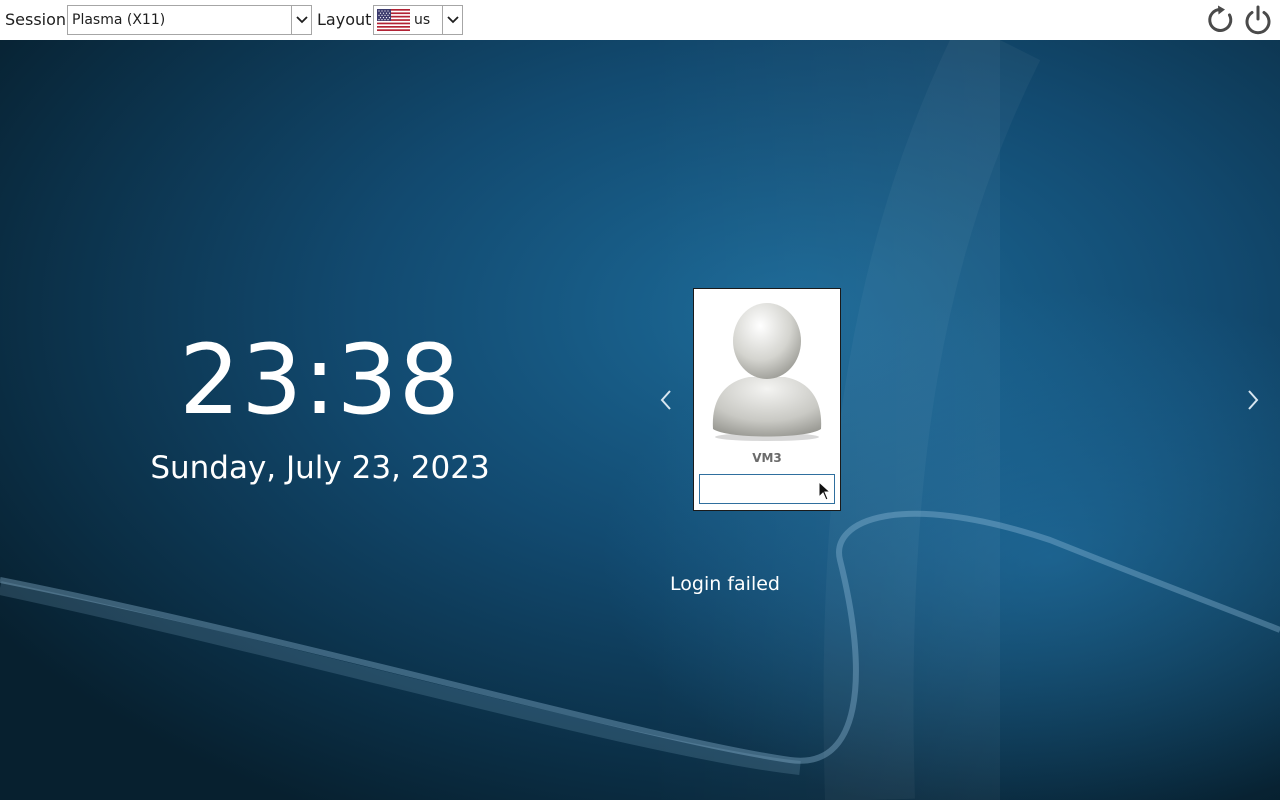 The width and height of the screenshot is (1280, 800). Describe the element at coordinates (36, 19) in the screenshot. I see `session-label: Session` at that location.